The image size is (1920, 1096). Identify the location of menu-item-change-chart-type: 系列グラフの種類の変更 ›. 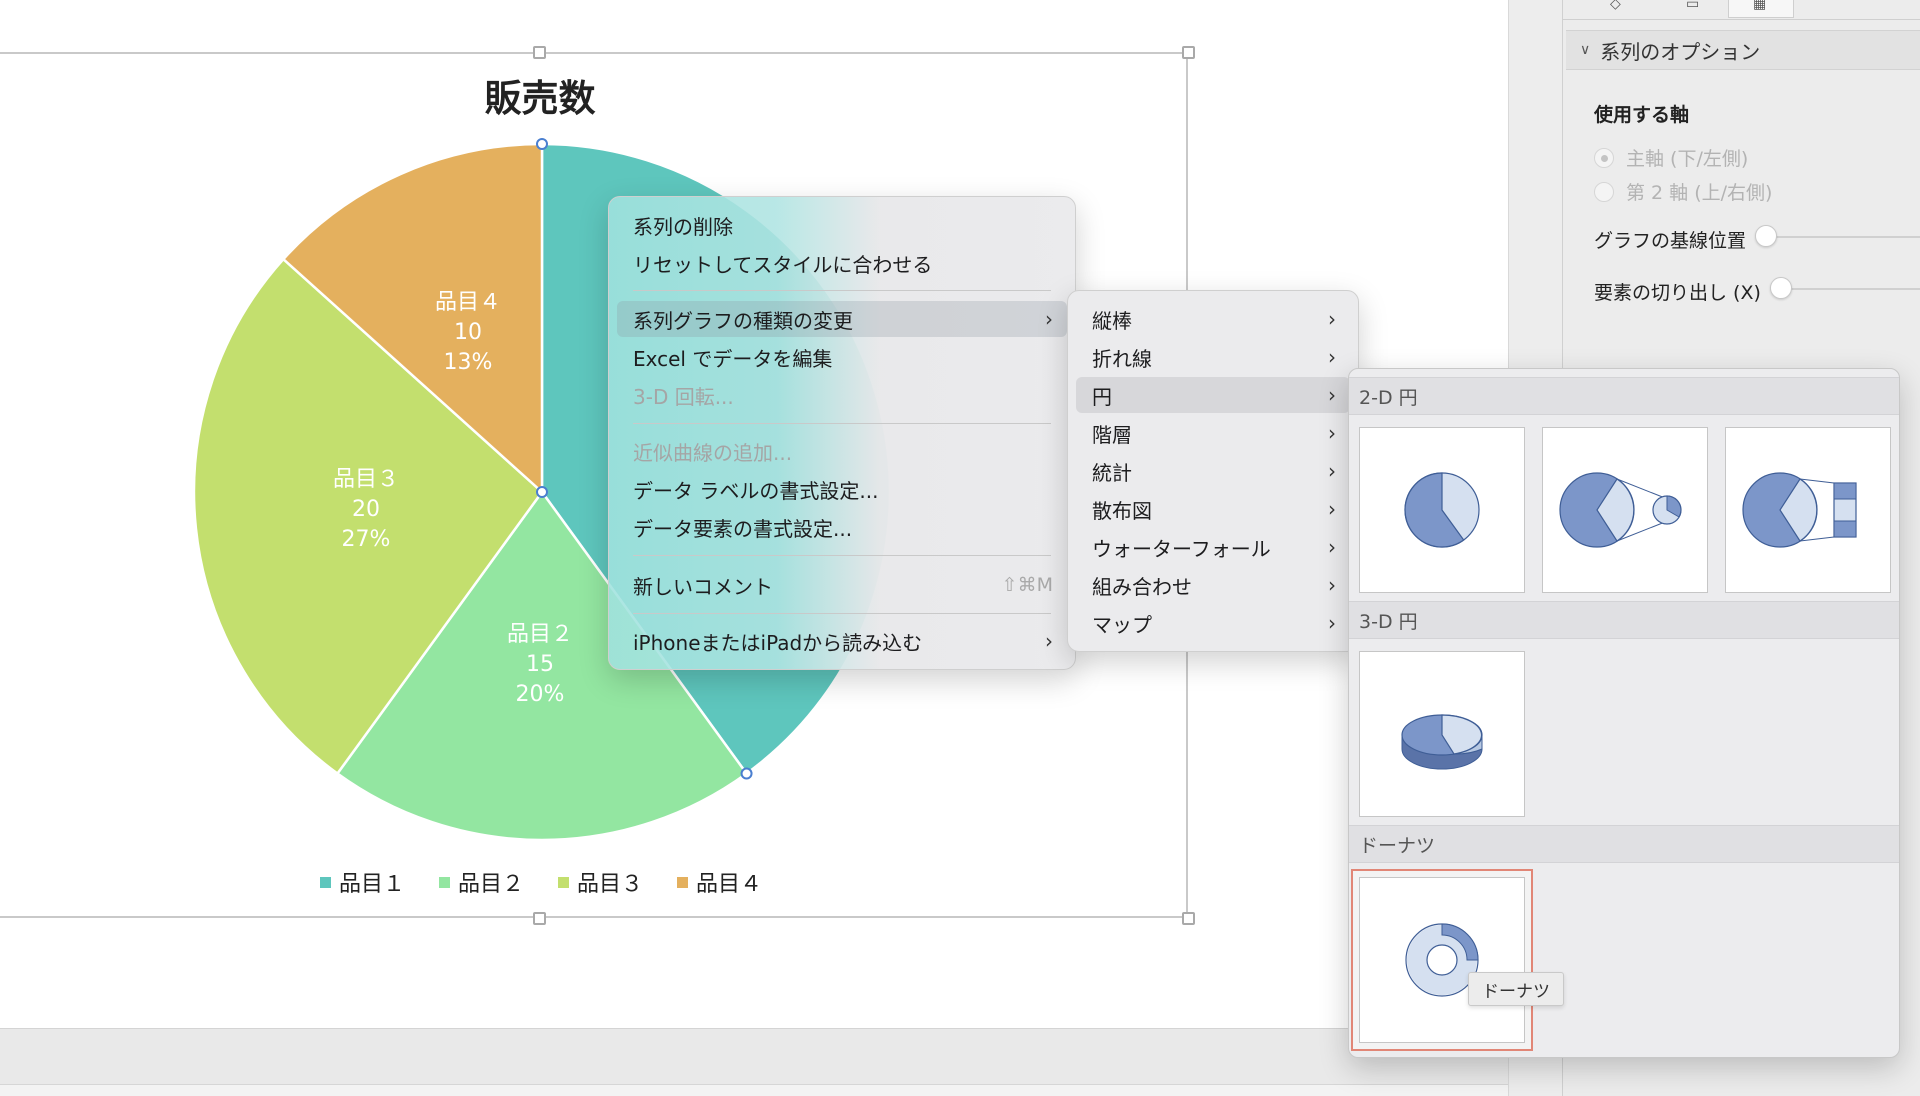
(842, 319).